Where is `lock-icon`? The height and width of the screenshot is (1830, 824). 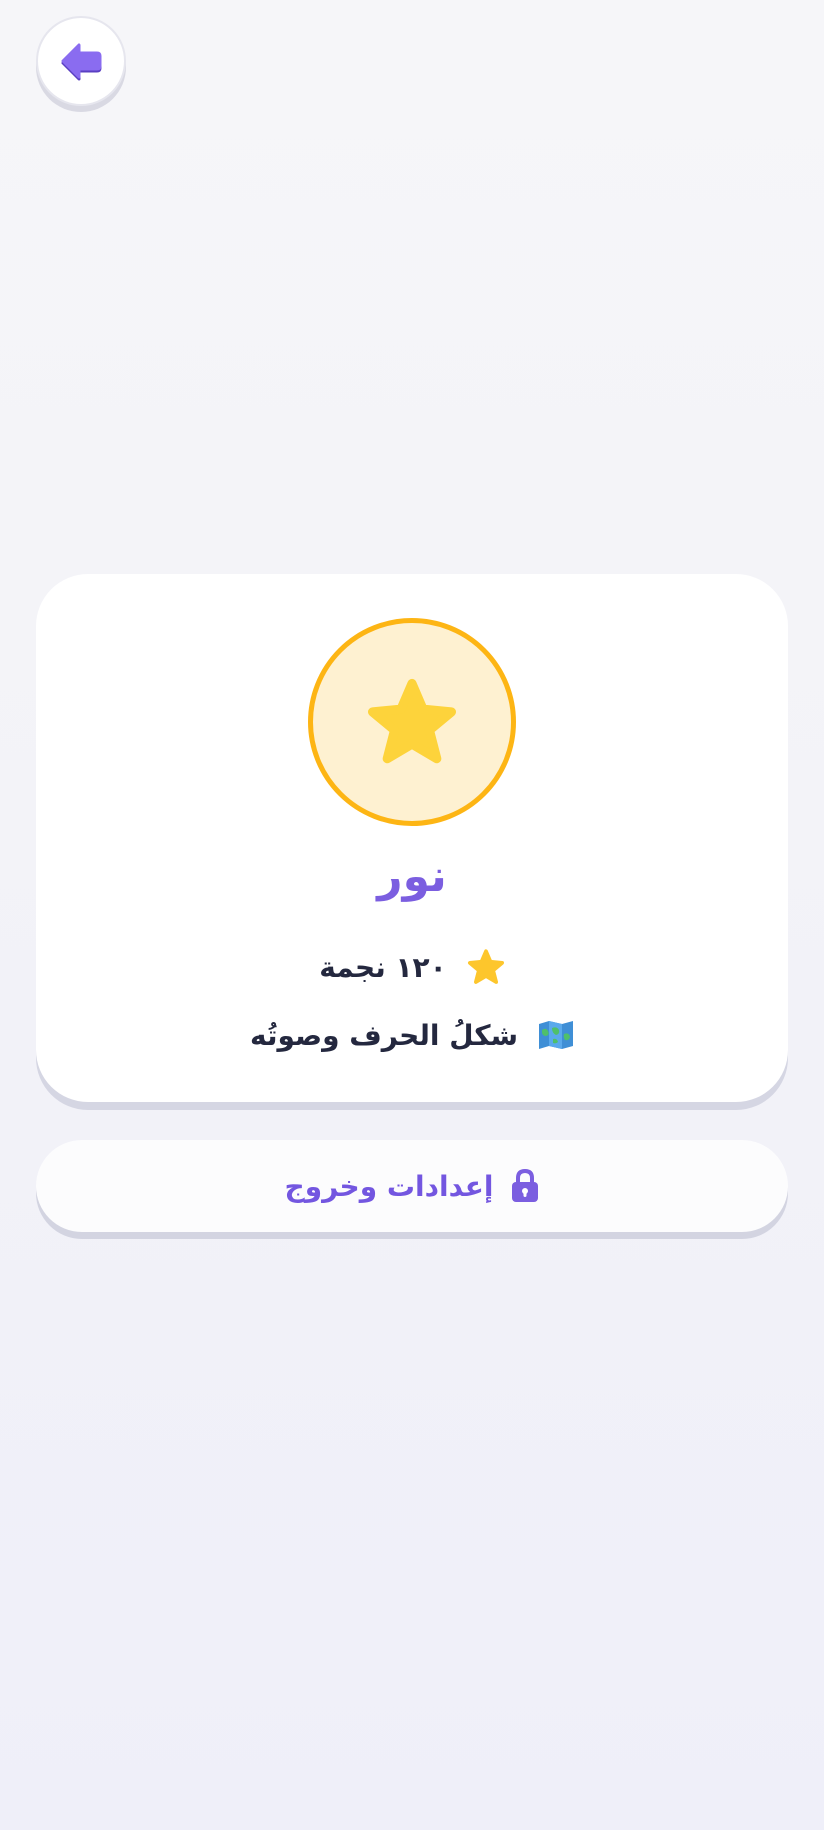
lock-icon is located at coordinates (525, 1186).